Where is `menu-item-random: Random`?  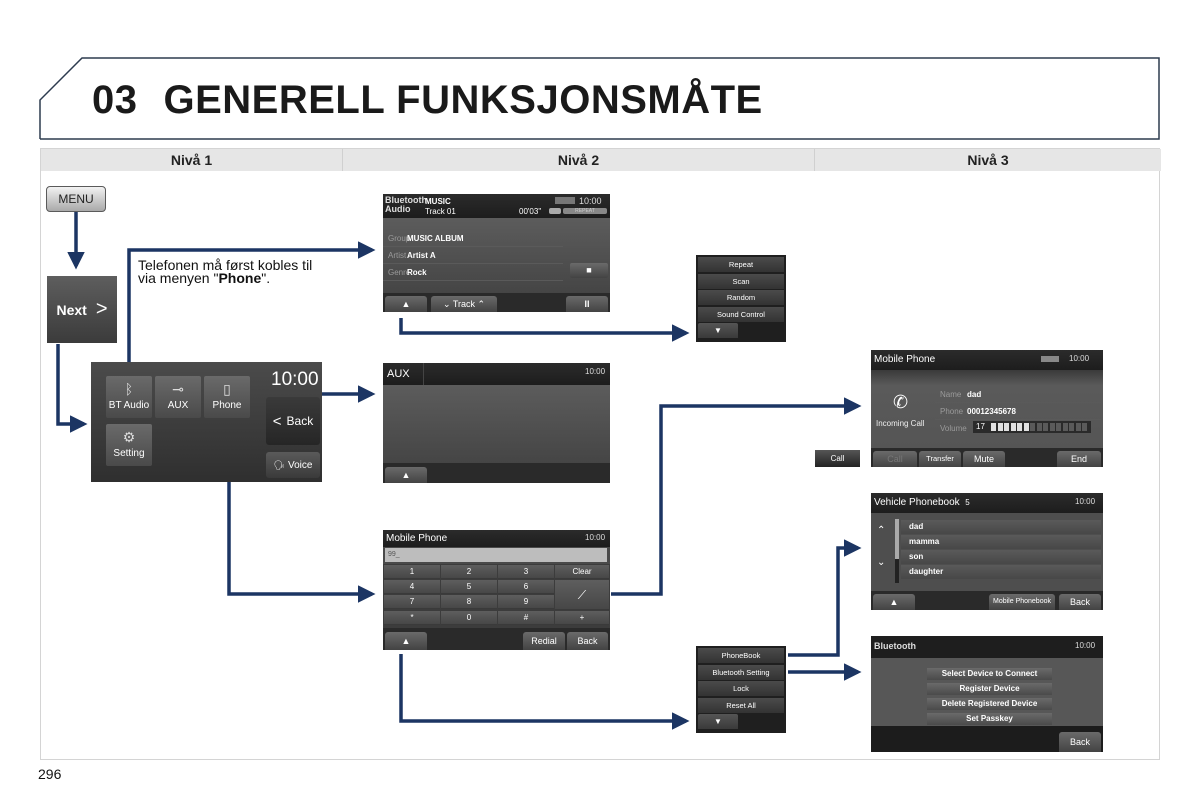 menu-item-random: Random is located at coordinates (741, 297).